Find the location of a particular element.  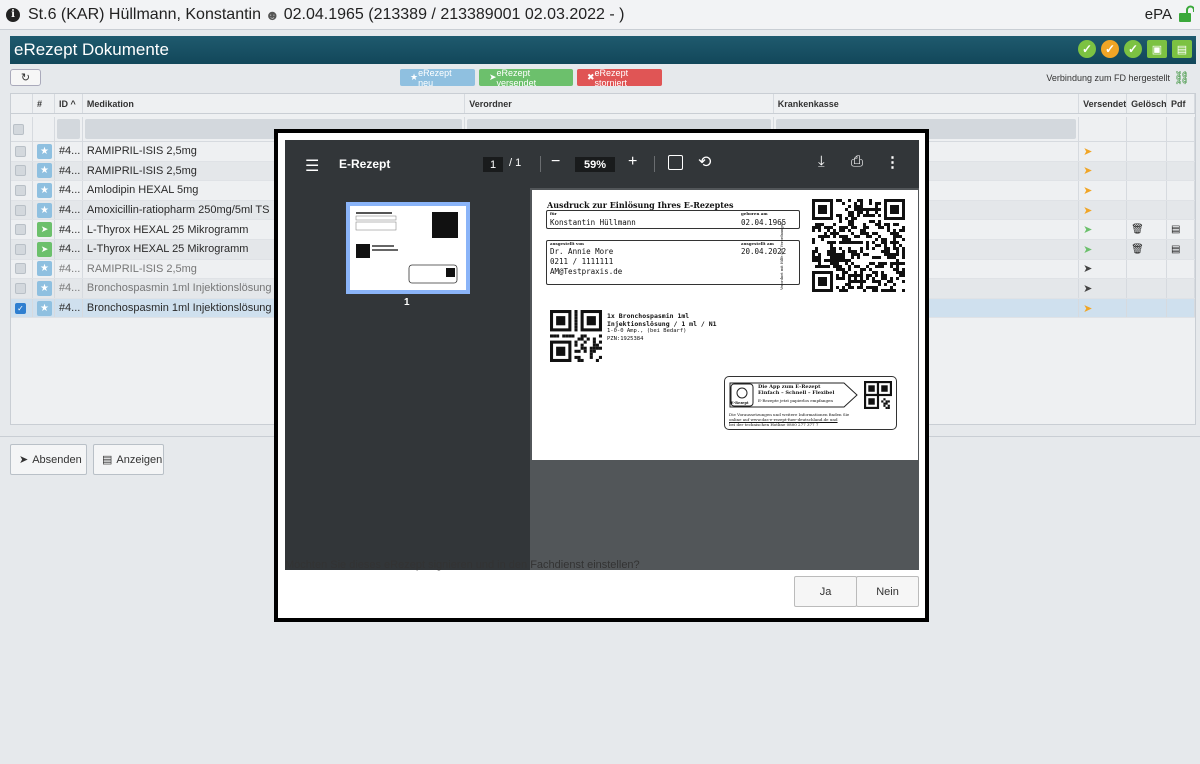

zoom-out-icon: − is located at coordinates (555, 162).